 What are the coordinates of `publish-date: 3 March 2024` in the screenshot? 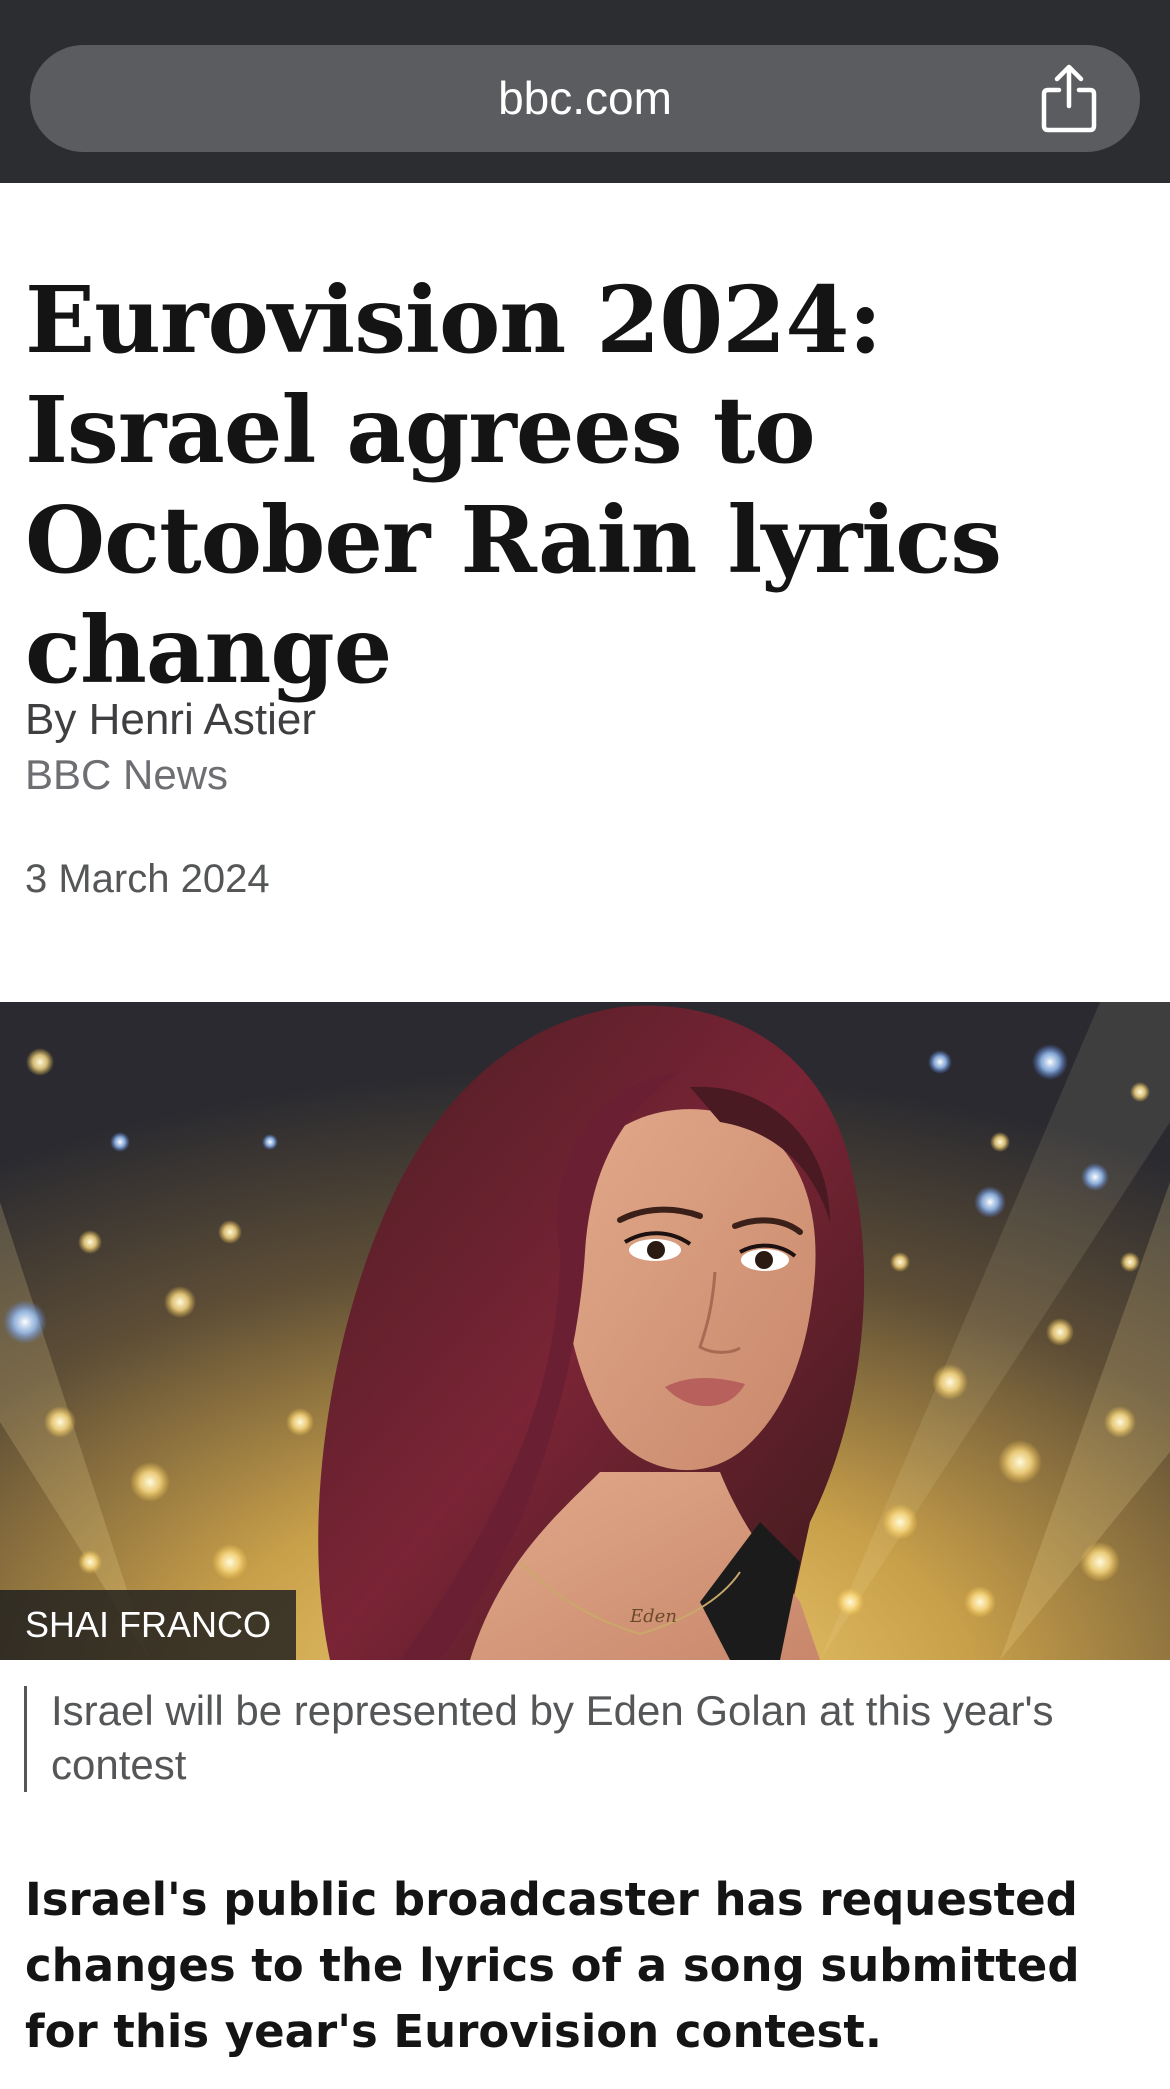 It's located at (147, 879).